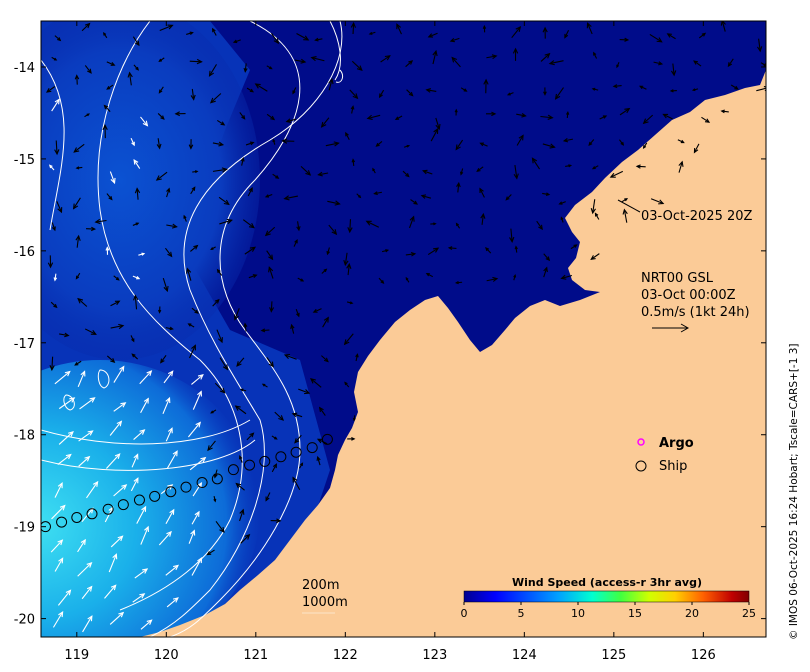 Image resolution: width=810 pixels, height=672 pixels. Describe the element at coordinates (673, 466) in the screenshot. I see `ship-label: Ship` at that location.